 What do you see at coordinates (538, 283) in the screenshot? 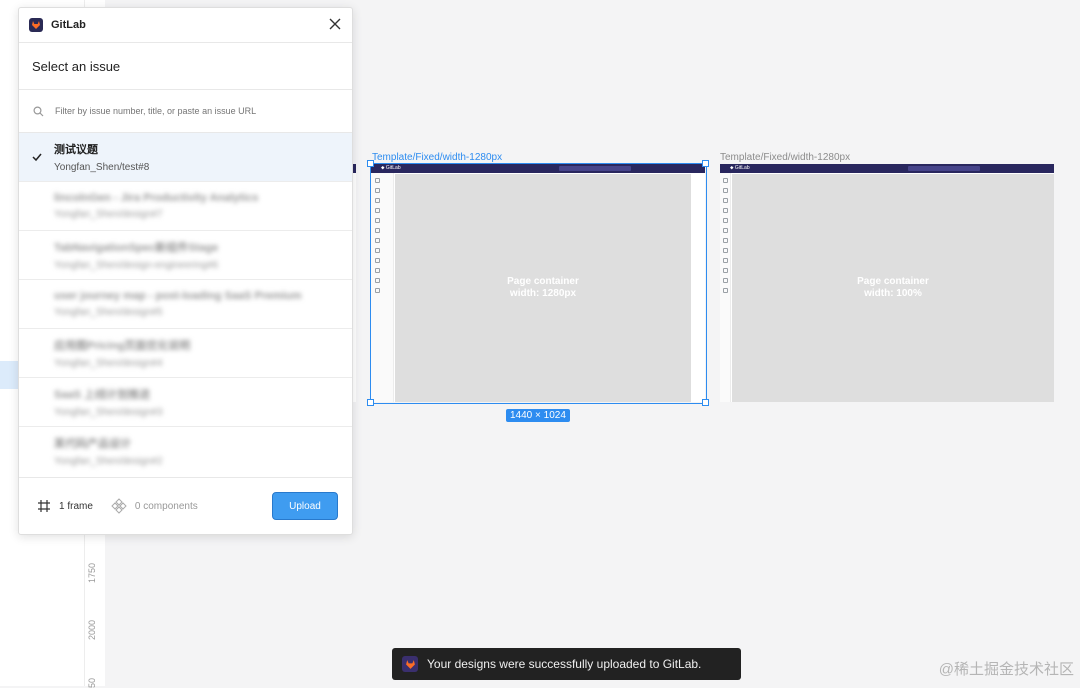
I see `selection-box` at bounding box center [538, 283].